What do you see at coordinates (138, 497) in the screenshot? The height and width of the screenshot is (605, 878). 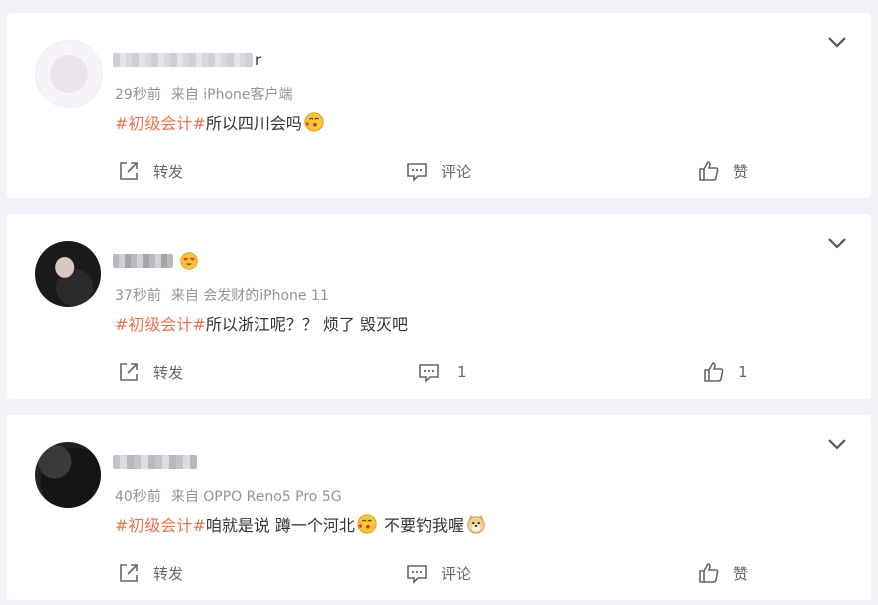 I see `post-time: 40秒前` at bounding box center [138, 497].